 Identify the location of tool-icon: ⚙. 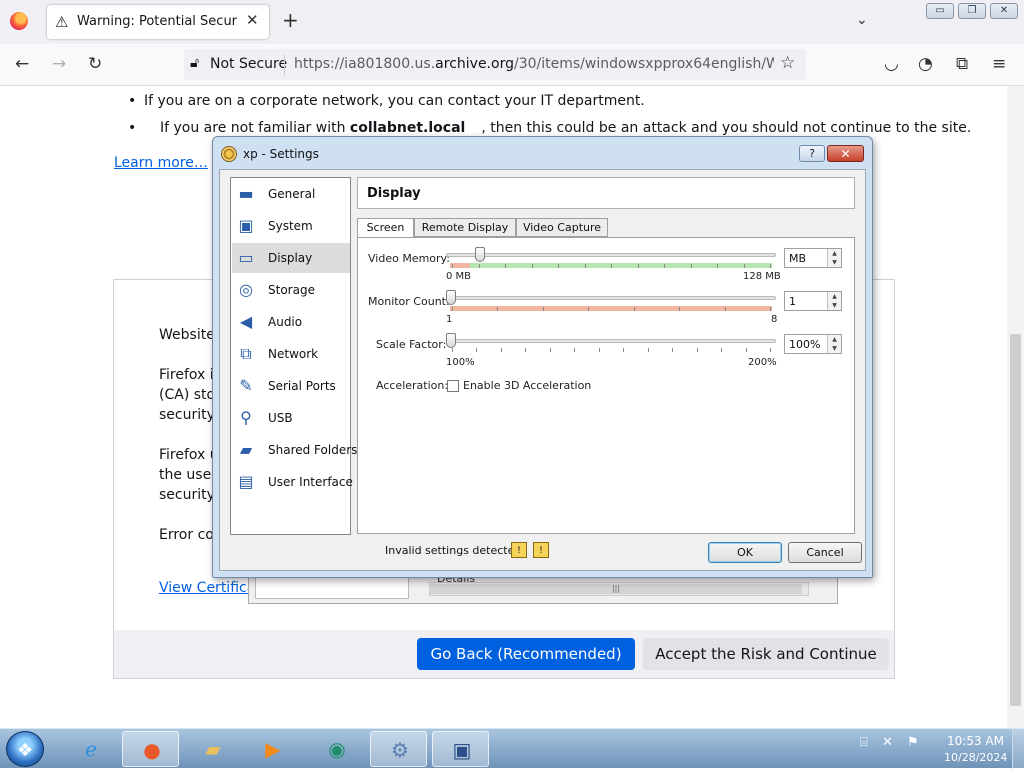
(400, 750).